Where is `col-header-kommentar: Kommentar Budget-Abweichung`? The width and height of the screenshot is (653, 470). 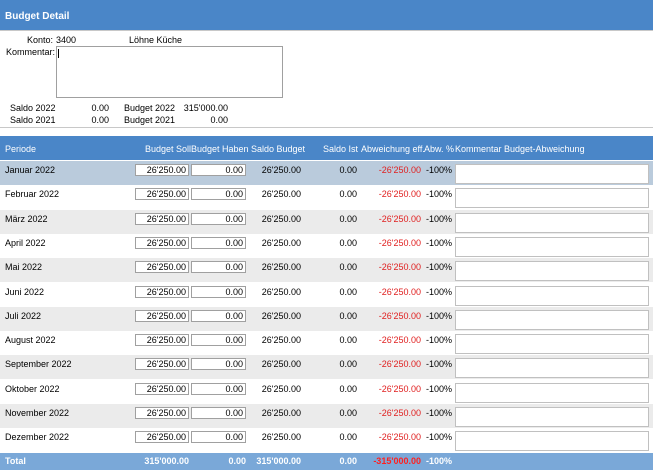
col-header-kommentar: Kommentar Budget-Abweichung is located at coordinates (520, 149).